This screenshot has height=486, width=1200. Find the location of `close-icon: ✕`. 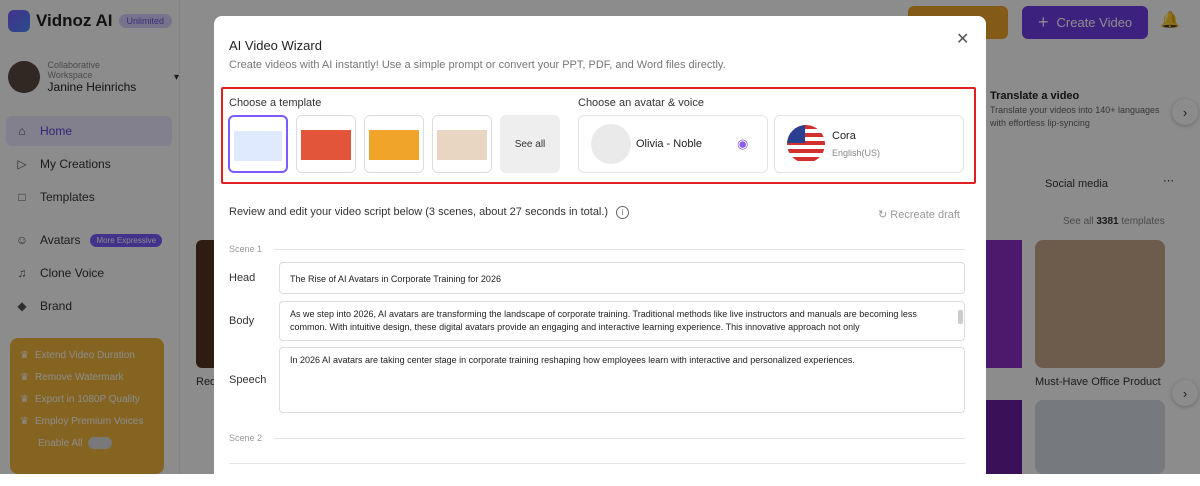

close-icon: ✕ is located at coordinates (962, 39).